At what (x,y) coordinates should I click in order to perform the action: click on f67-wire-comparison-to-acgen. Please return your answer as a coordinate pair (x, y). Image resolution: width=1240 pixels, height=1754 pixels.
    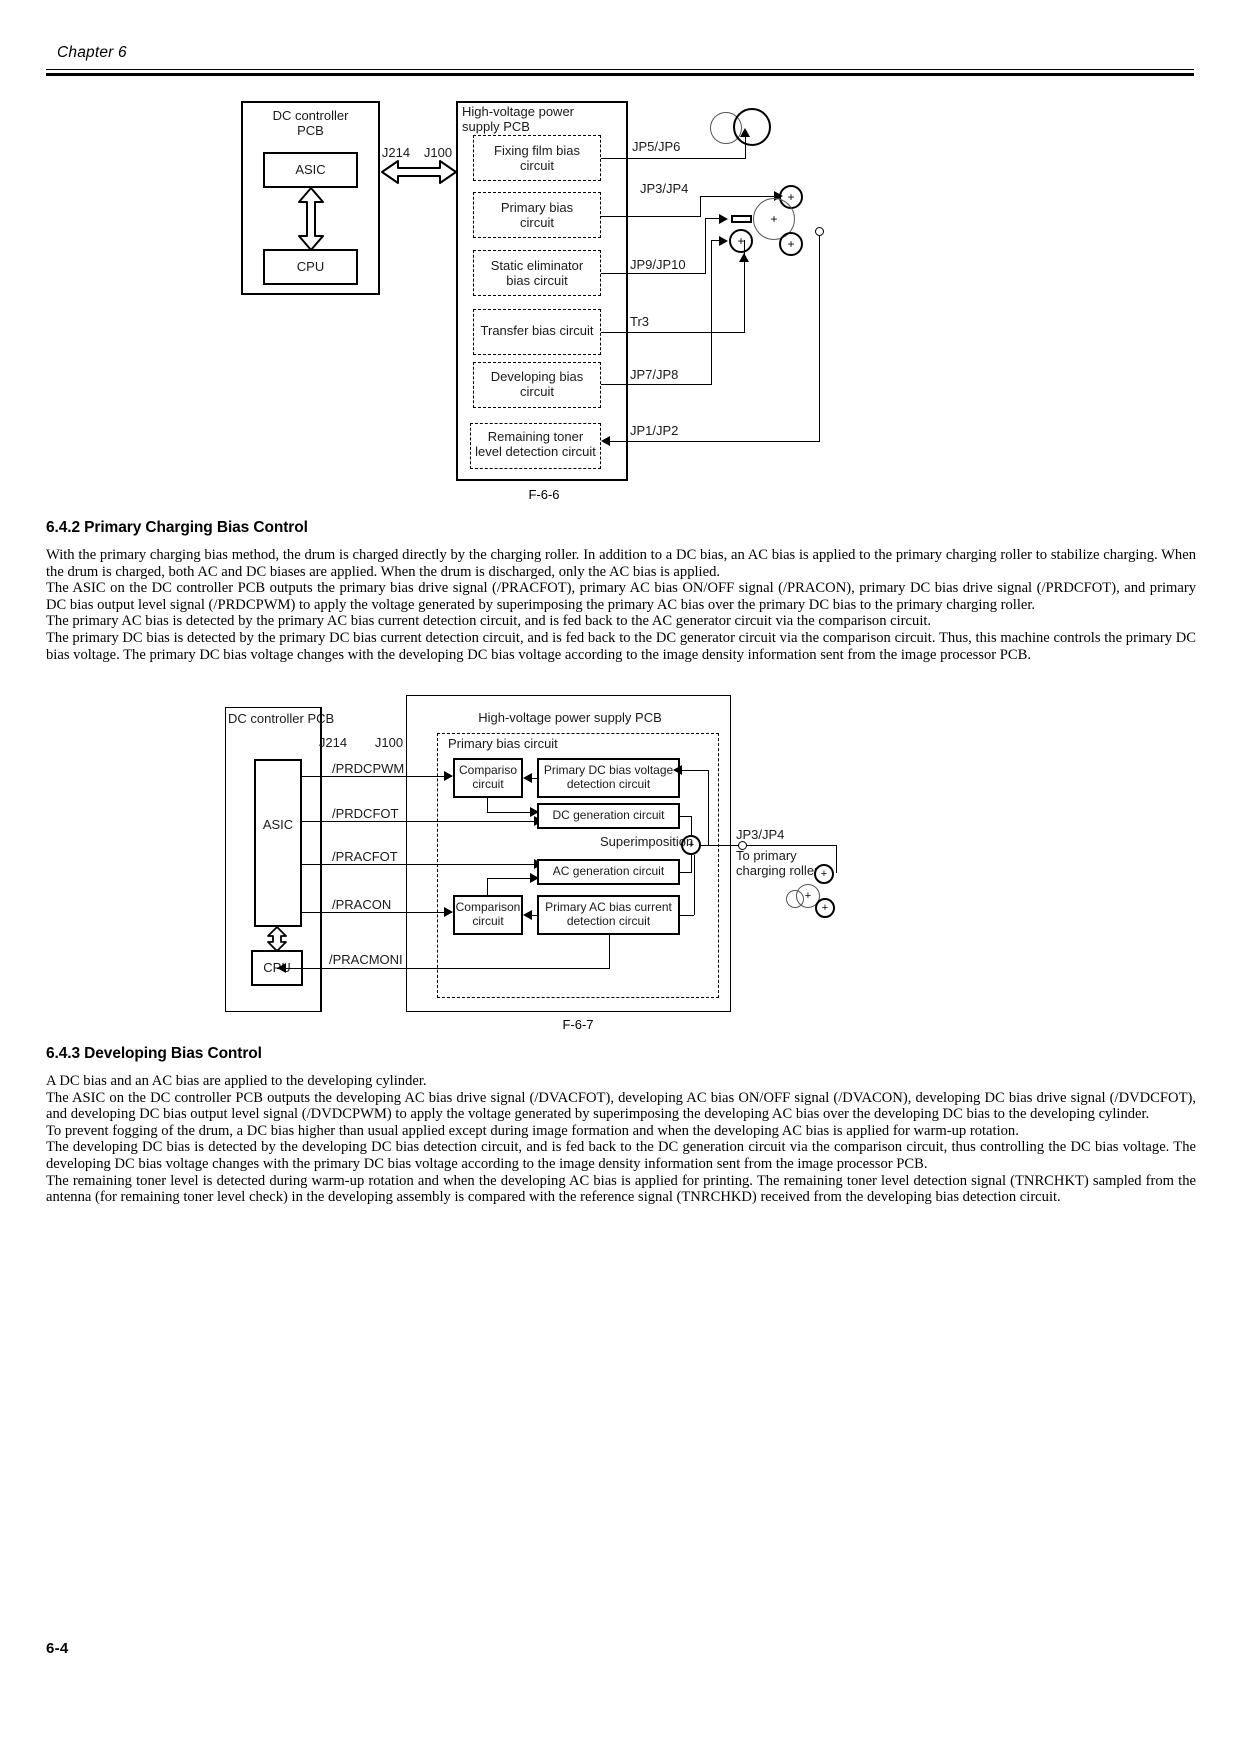
    Looking at the image, I should click on (510, 878).